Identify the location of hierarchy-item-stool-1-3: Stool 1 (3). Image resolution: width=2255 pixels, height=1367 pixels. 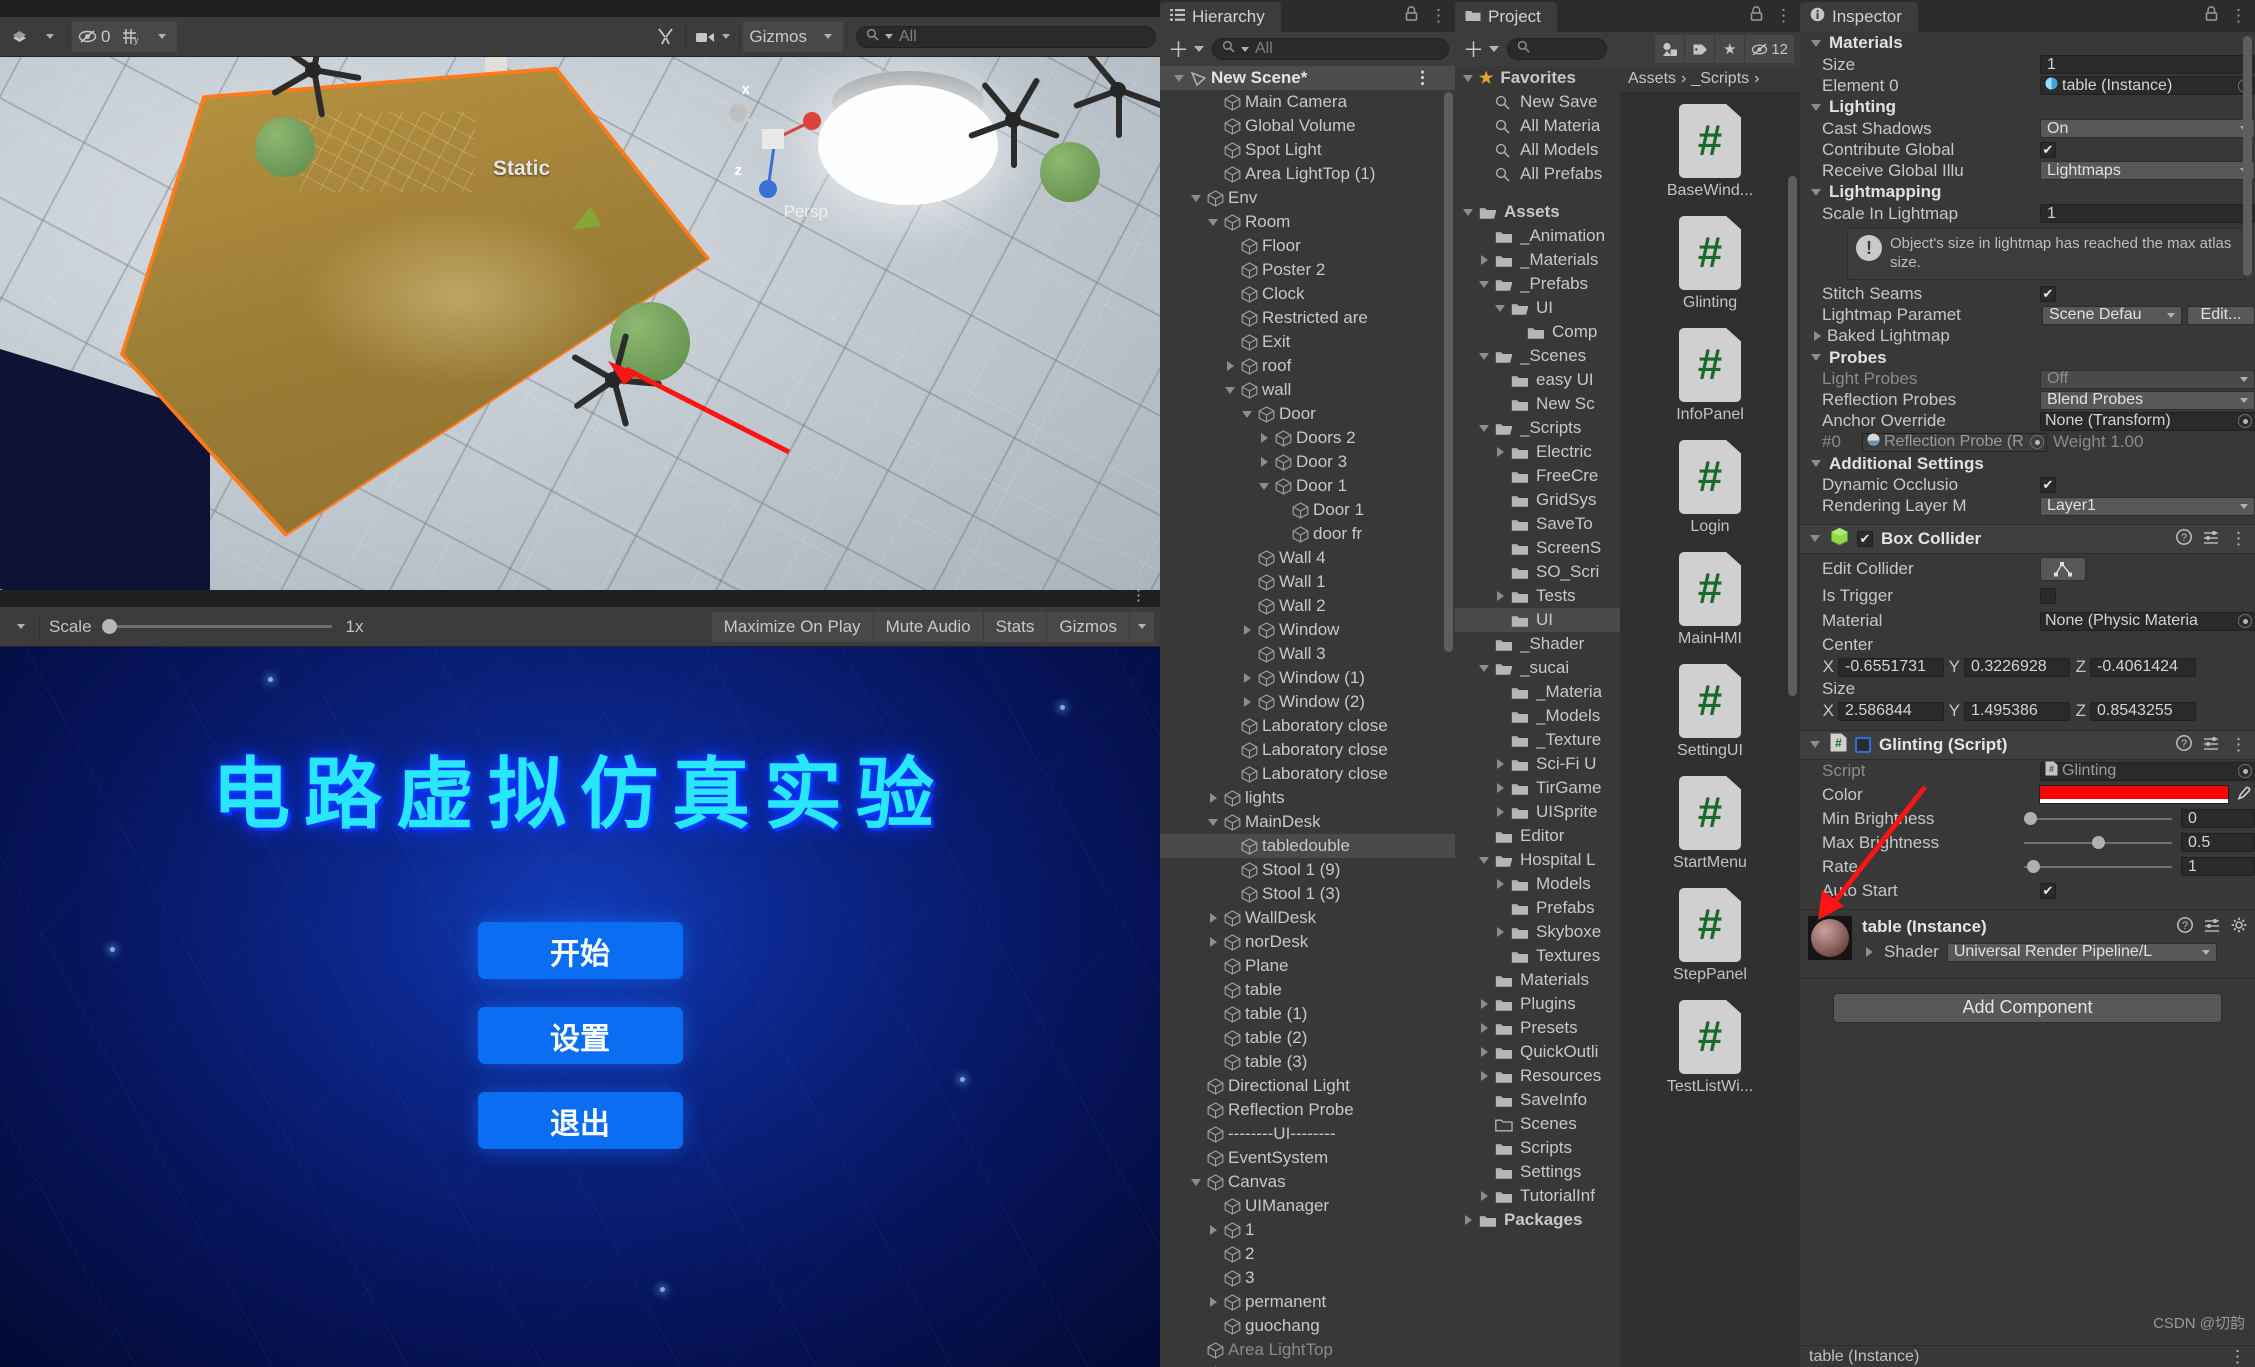
(1307, 894).